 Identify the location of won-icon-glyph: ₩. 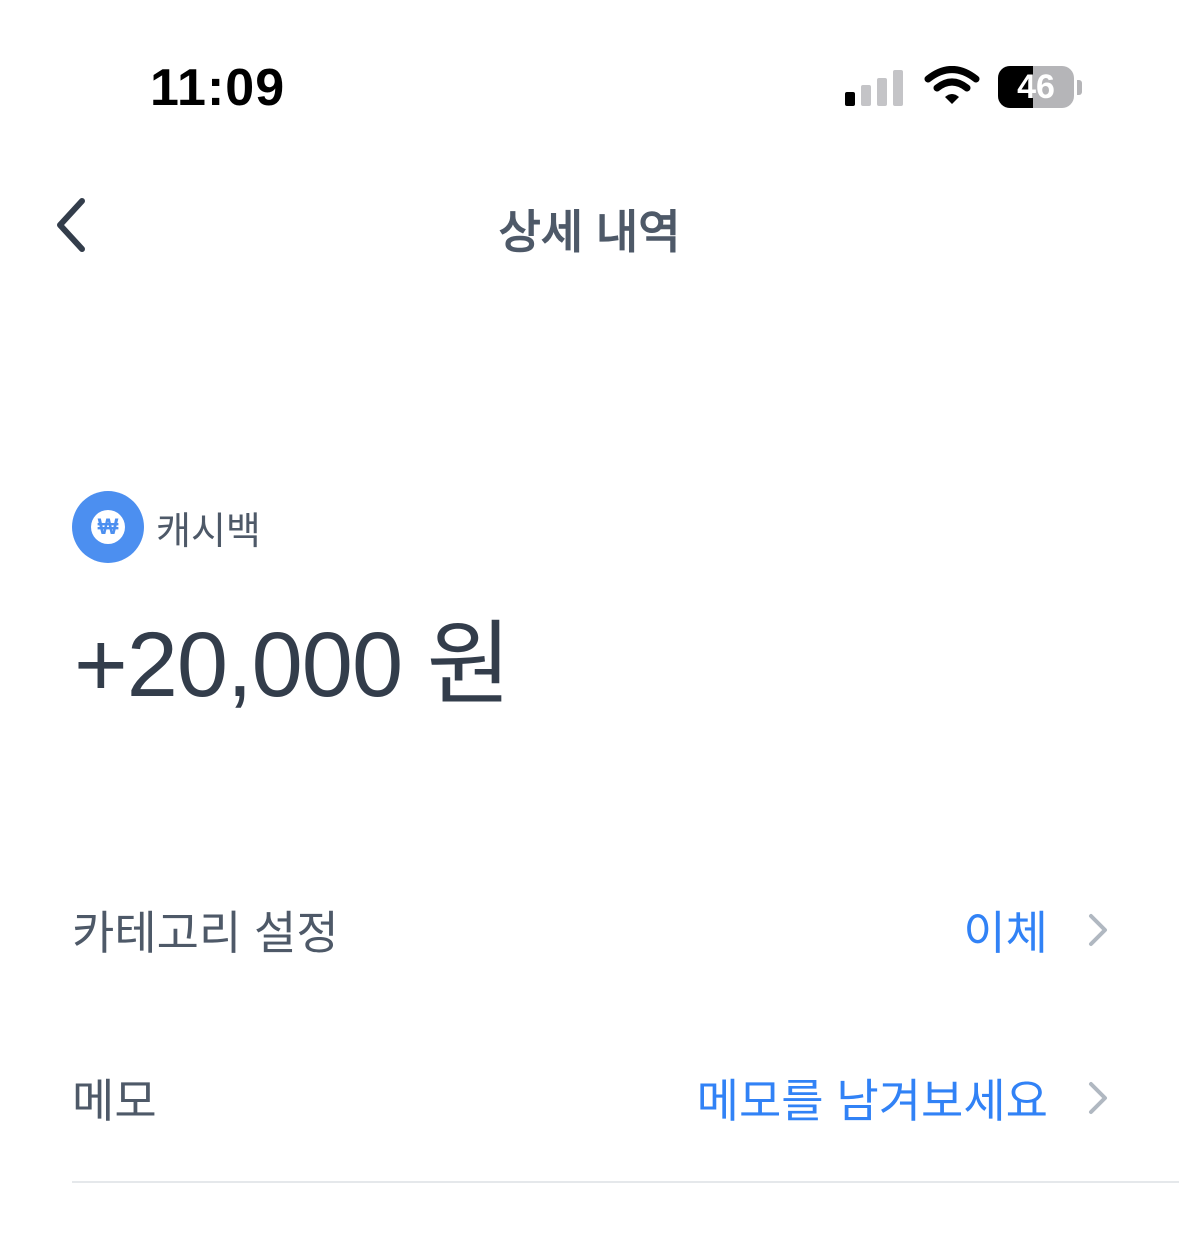
(108, 527).